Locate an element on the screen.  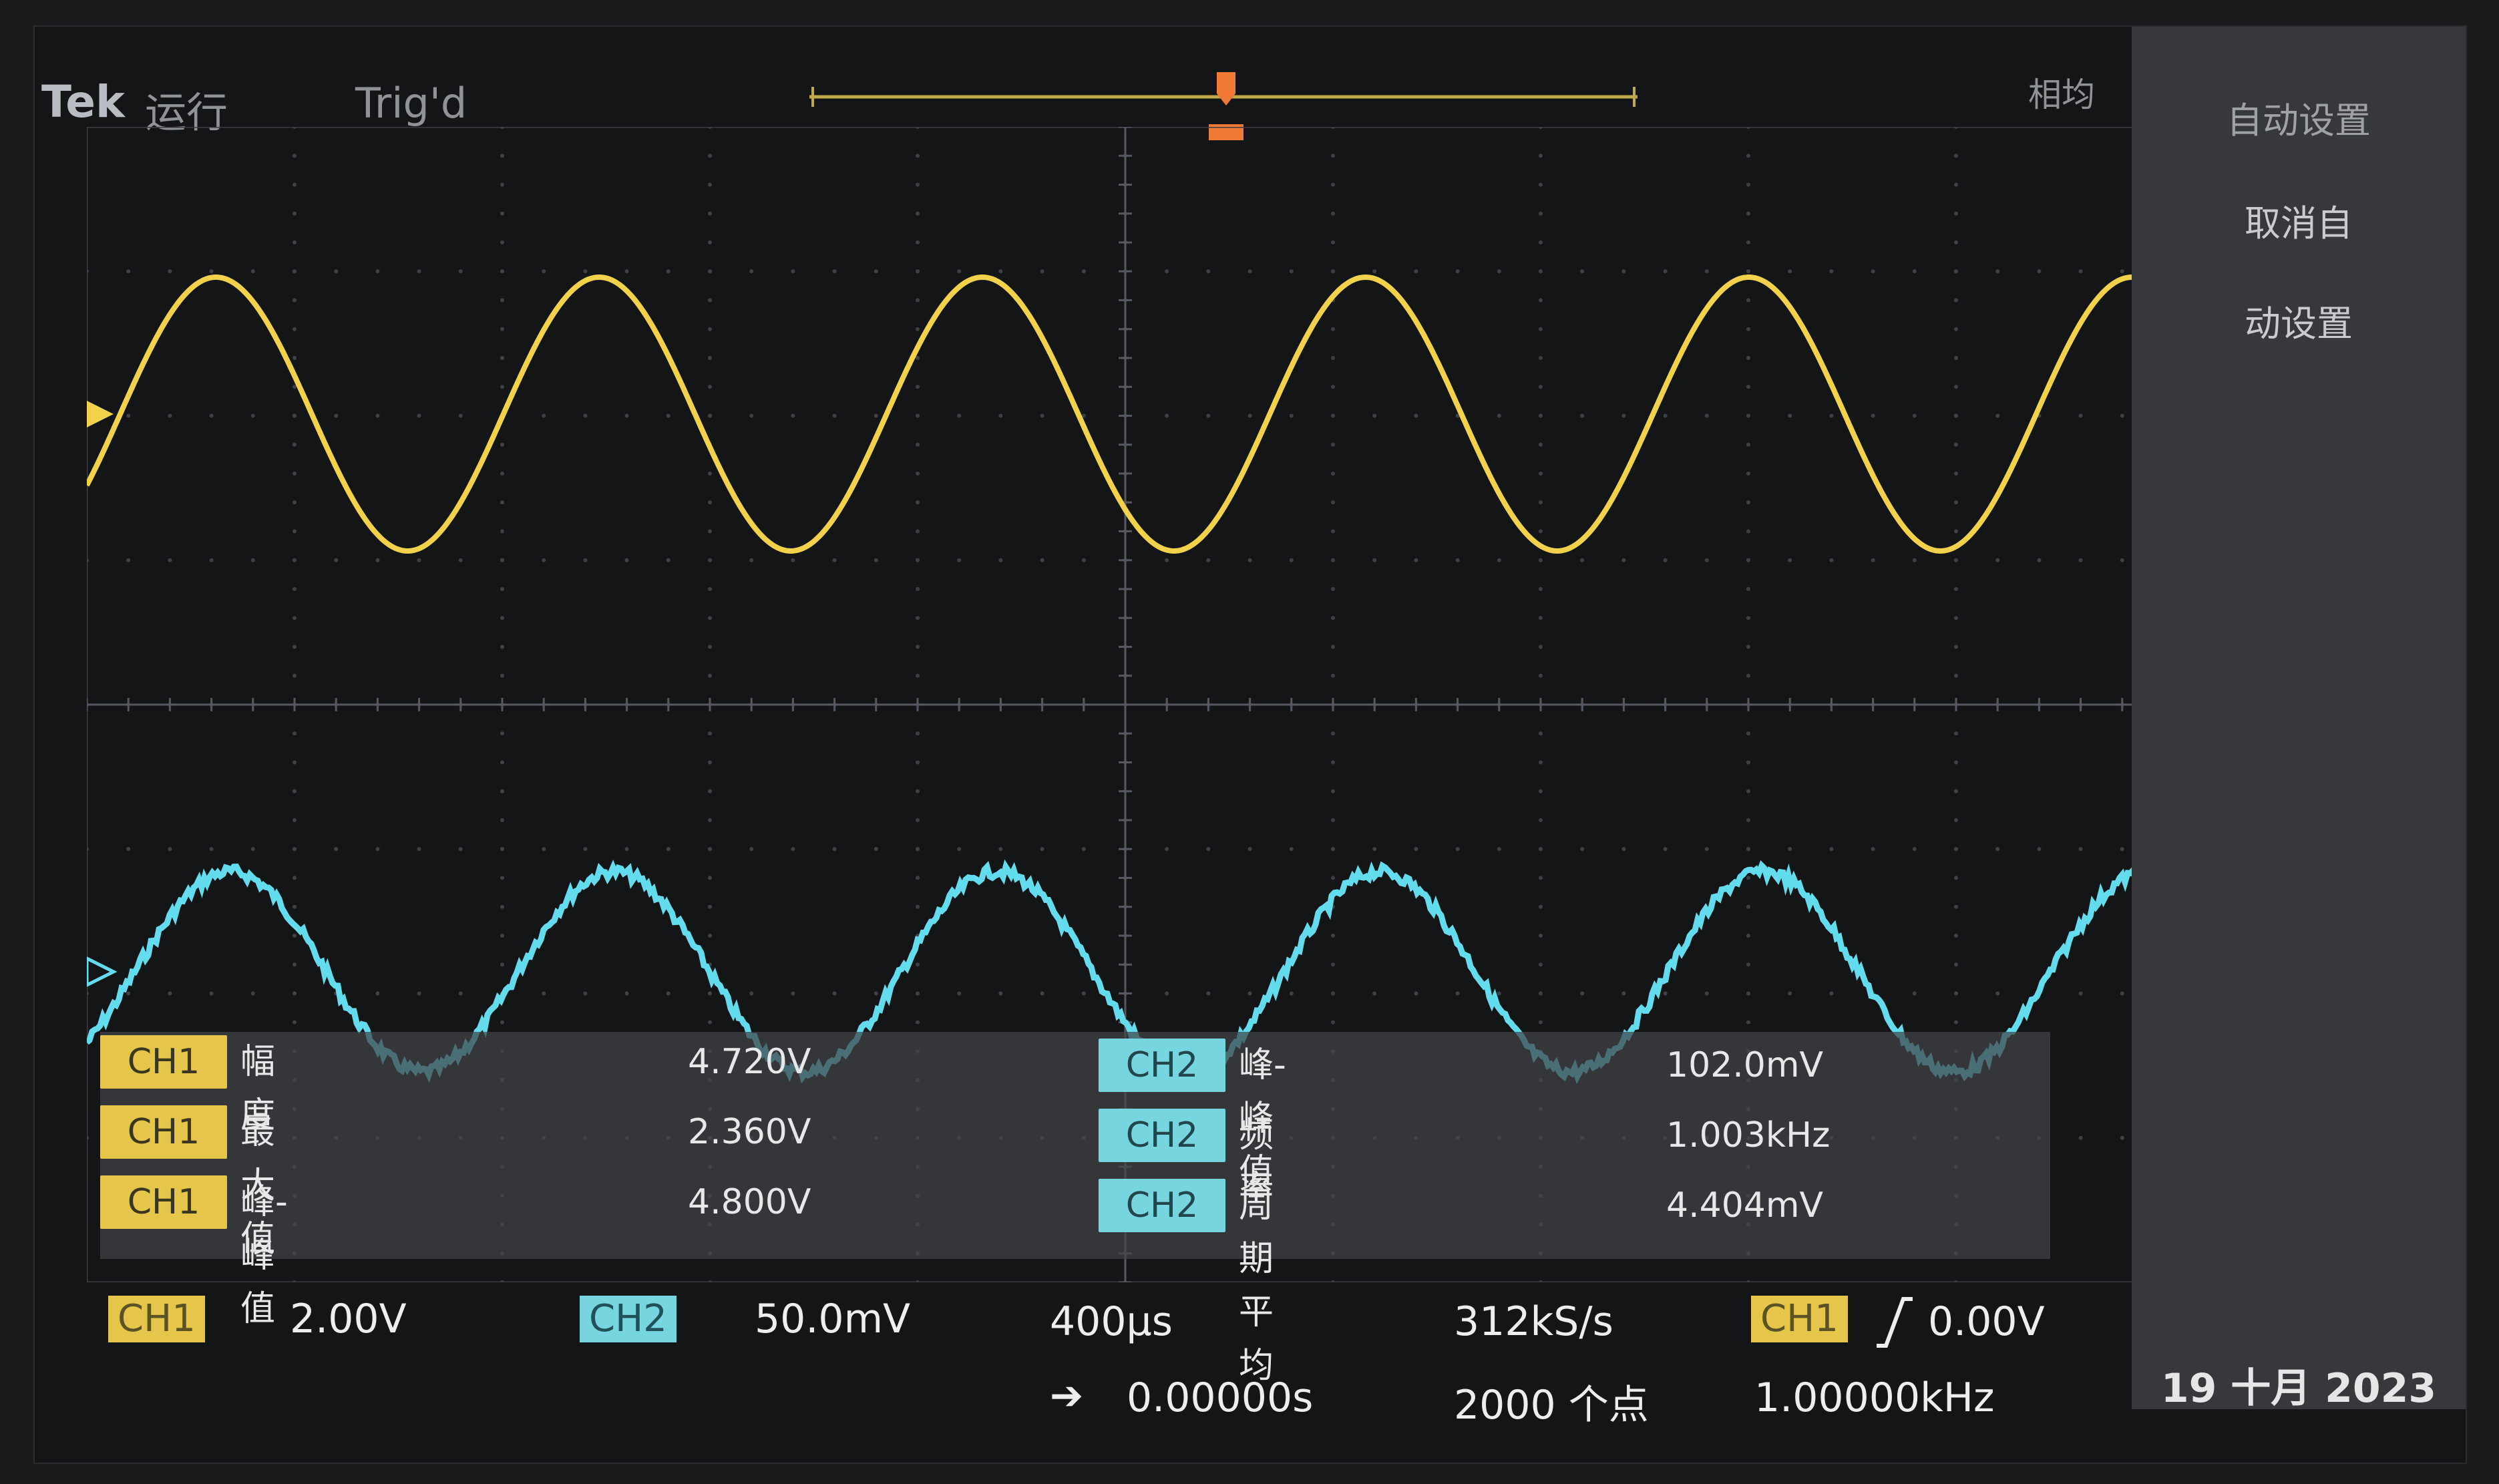
menu-item-undo-autoset: 取消自 is located at coordinates (2299, 220).